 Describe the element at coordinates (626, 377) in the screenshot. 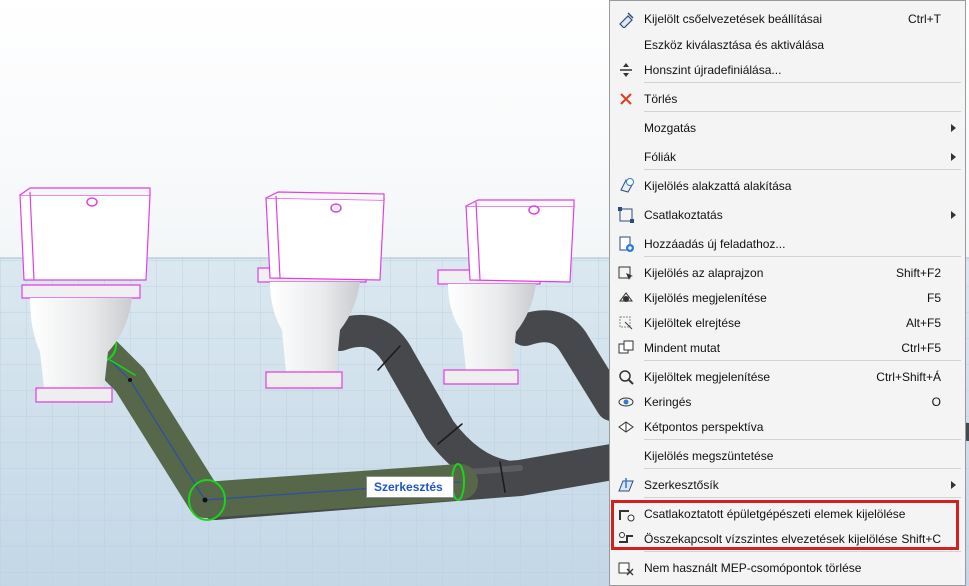

I see `zoom-to-selection-icon` at that location.